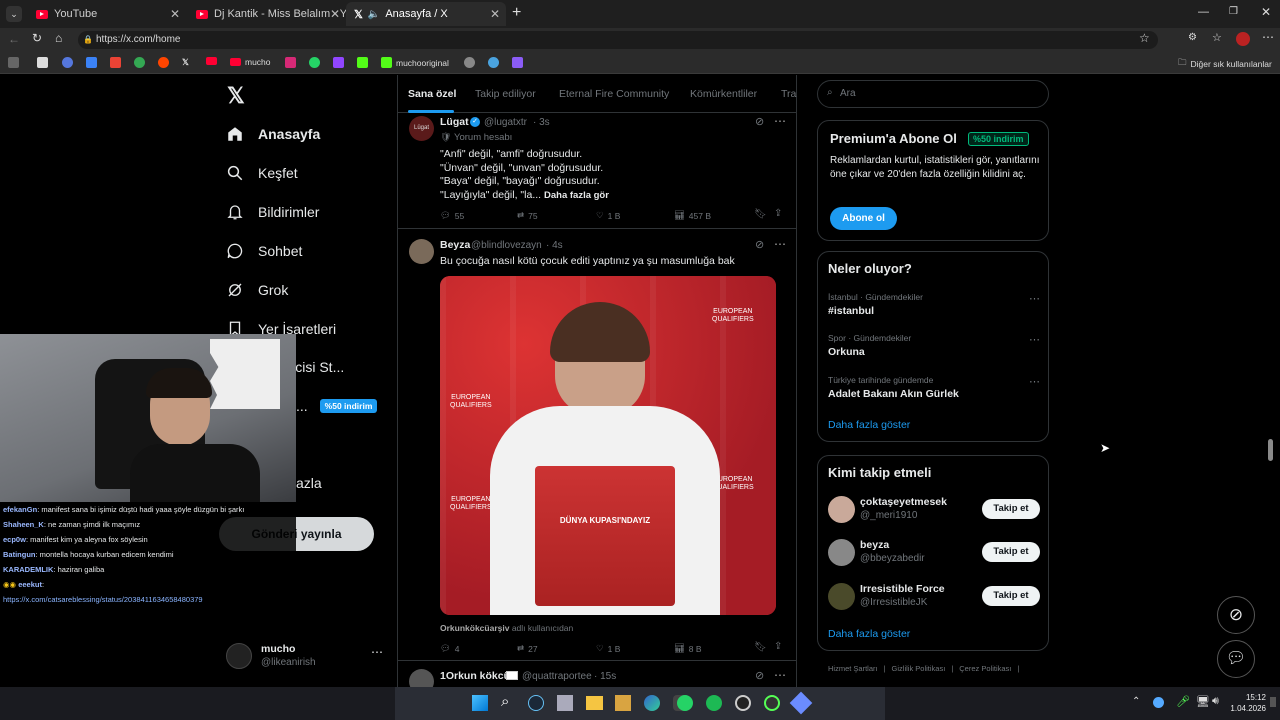  What do you see at coordinates (185, 62) in the screenshot?
I see `x-icon: 𝕏` at bounding box center [185, 62].